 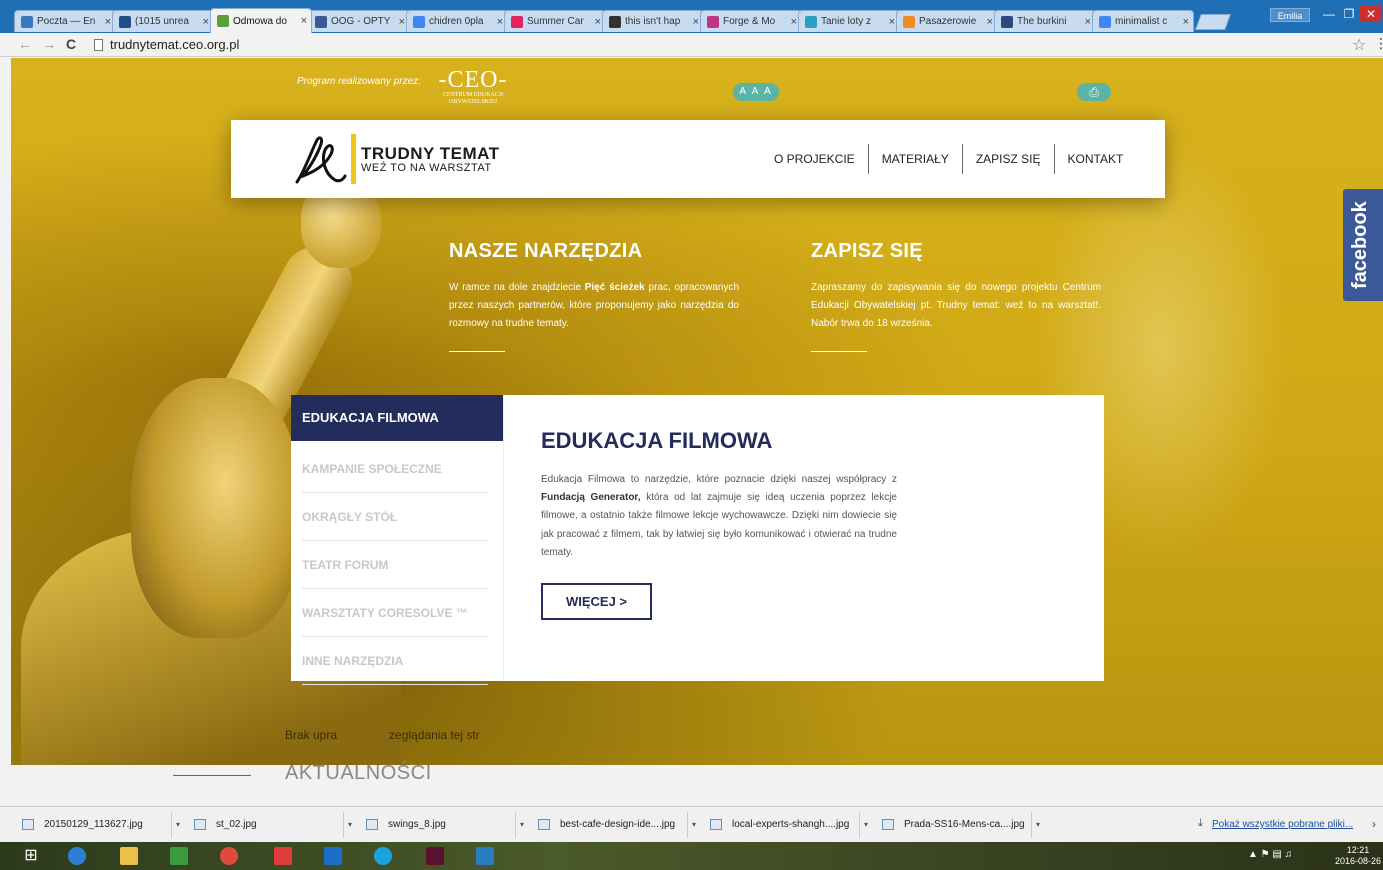 I want to click on photos-icon, so click(x=485, y=856).